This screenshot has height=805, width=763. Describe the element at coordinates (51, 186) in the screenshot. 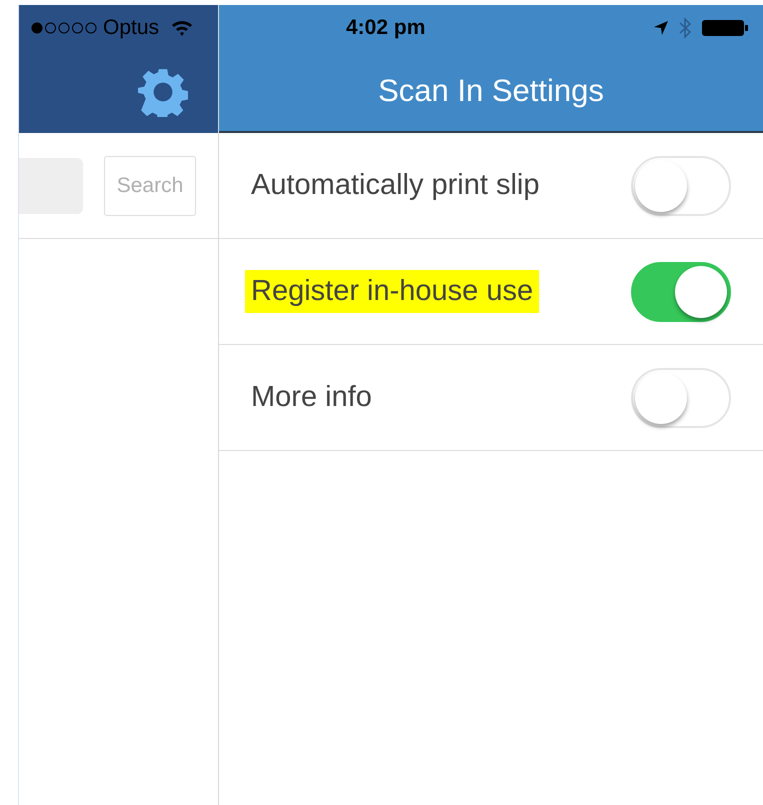

I see `search-field` at that location.